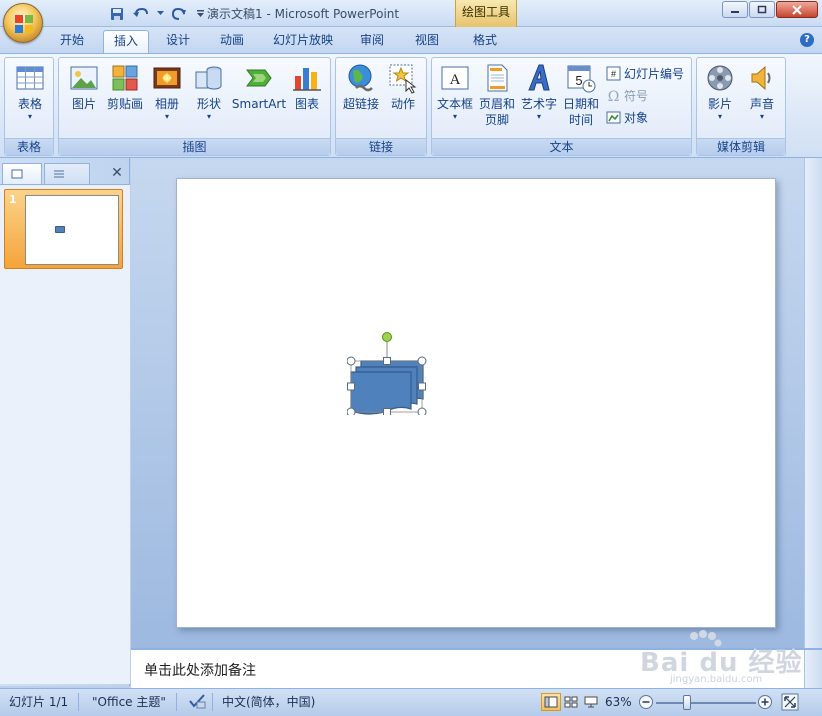  I want to click on slide-thumbnail-selected: 1, so click(63, 229).